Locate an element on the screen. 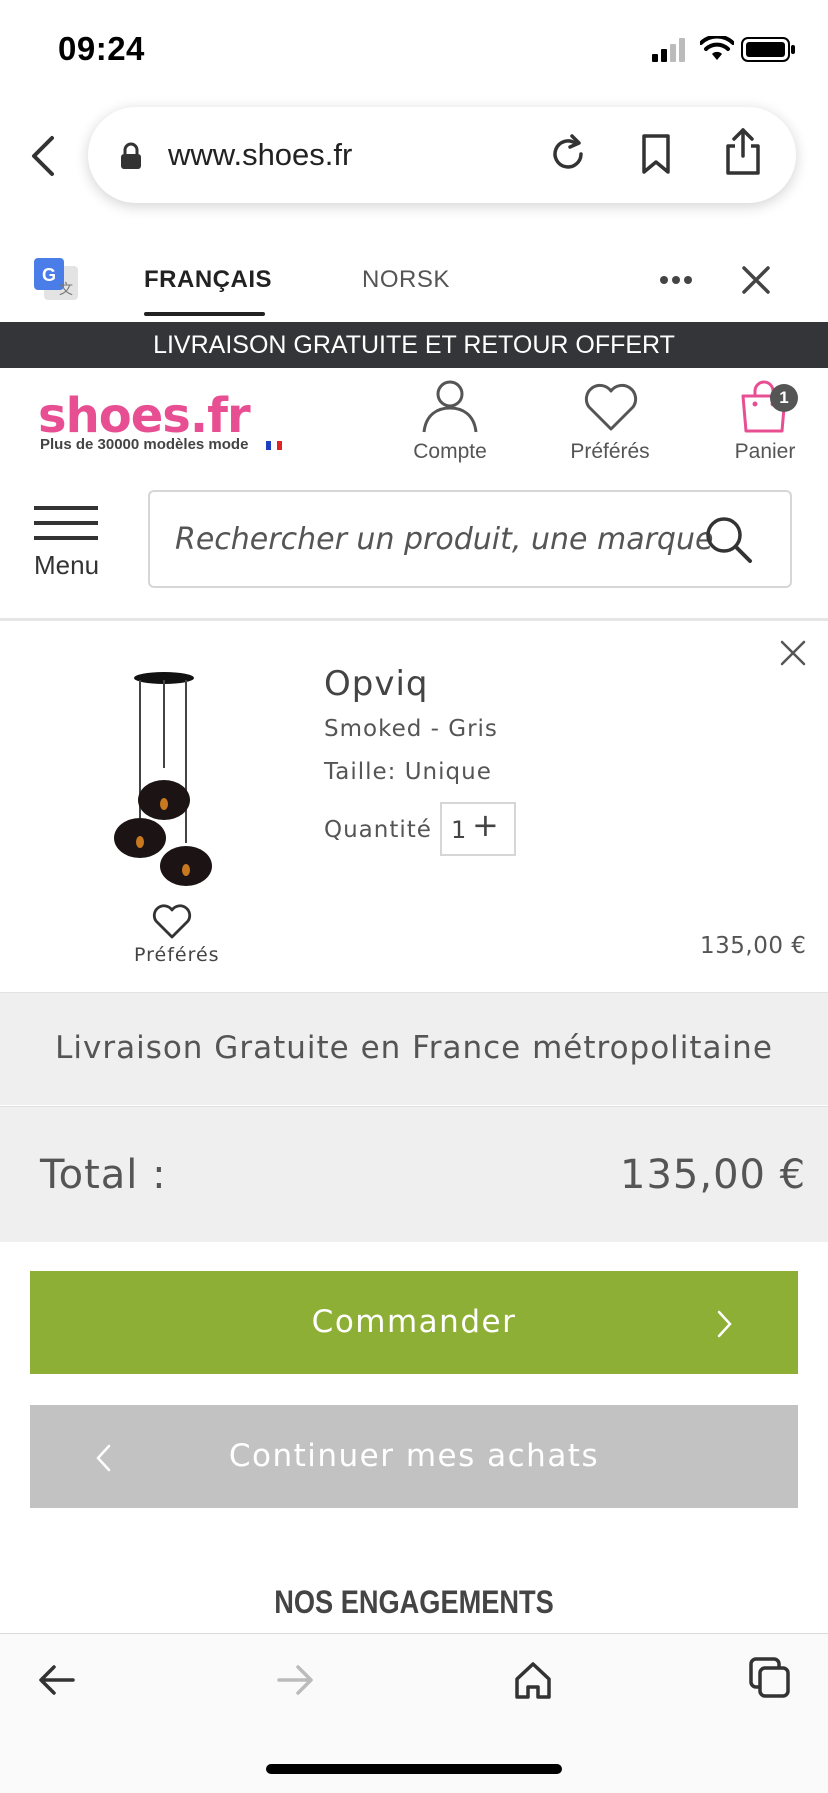 The width and height of the screenshot is (828, 1793). chevron-left-icon is located at coordinates (103, 1458).